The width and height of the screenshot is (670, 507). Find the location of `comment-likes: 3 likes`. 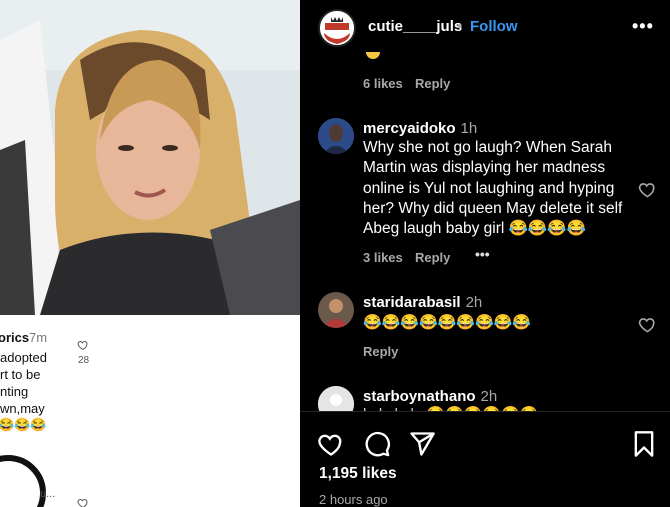

comment-likes: 3 likes is located at coordinates (383, 257).